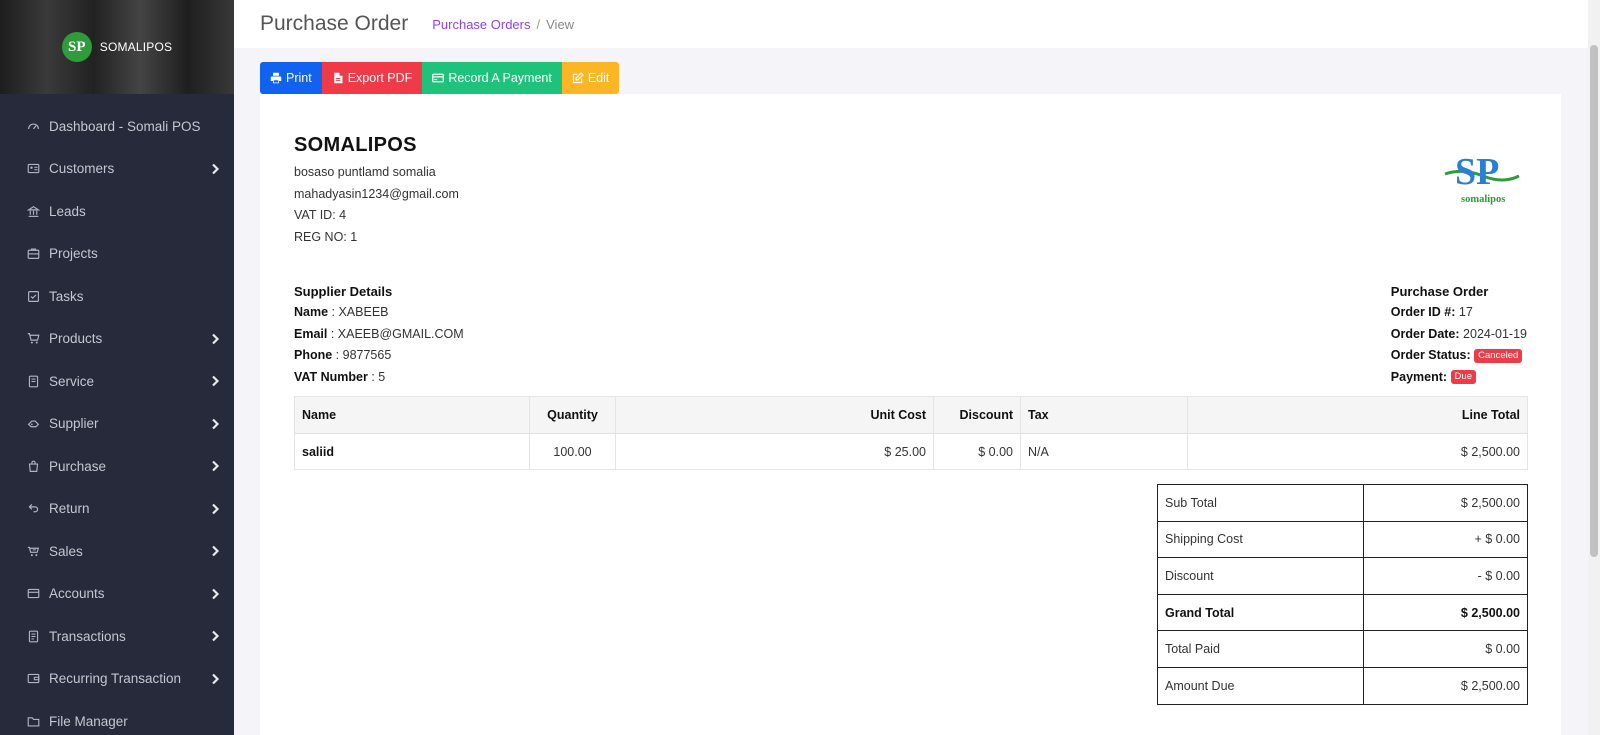 Image resolution: width=1600 pixels, height=735 pixels. I want to click on sidebar-item-purchase: Purchase, so click(117, 466).